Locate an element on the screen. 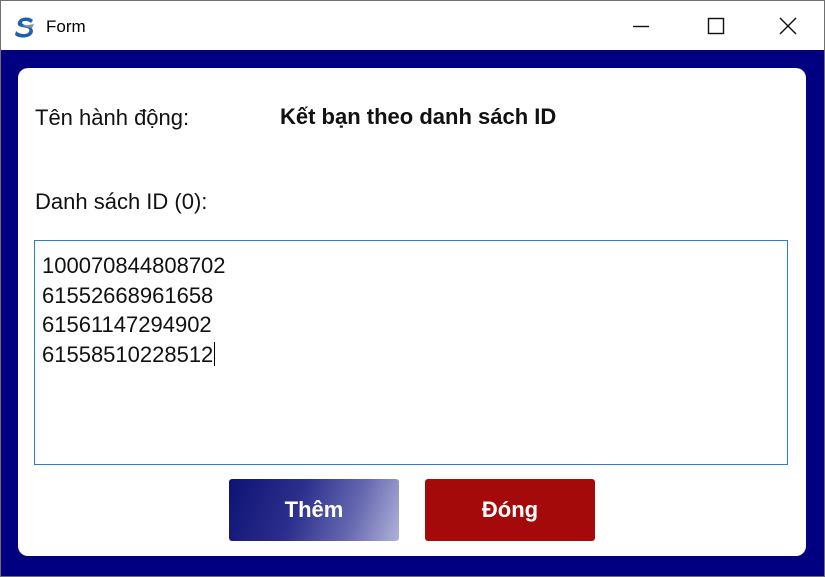 This screenshot has height=577, width=825. maximize-icon is located at coordinates (716, 26).